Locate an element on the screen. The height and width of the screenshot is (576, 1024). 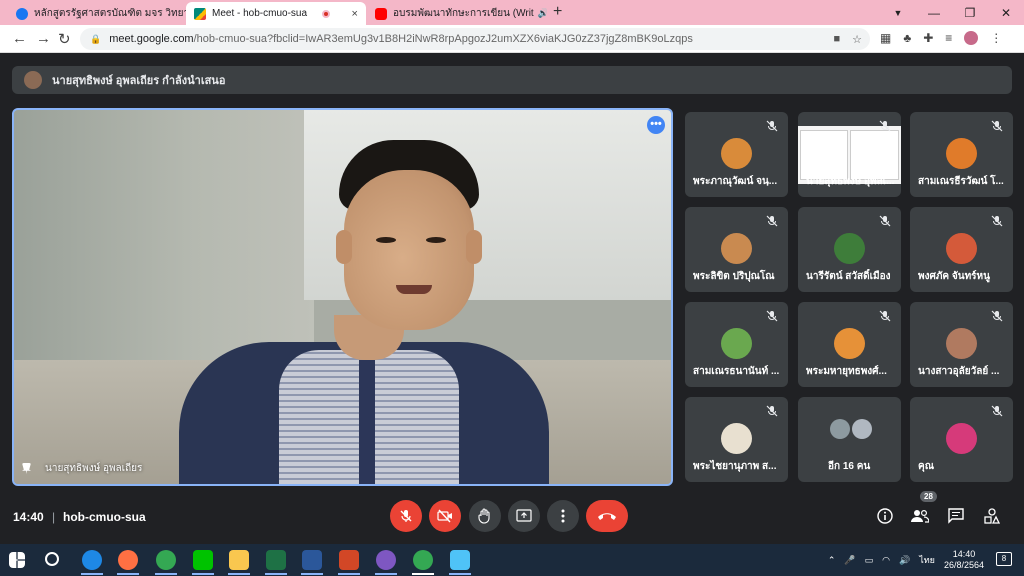
notification-center-icon: 8 is located at coordinates (1004, 559).